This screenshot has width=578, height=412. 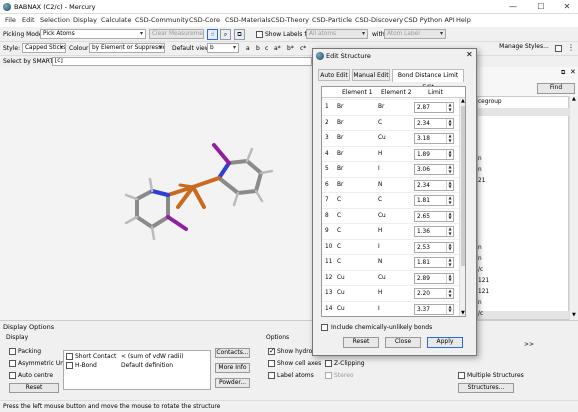 I want to click on table-row: 4 Br H 1.89 ▲ ▼, so click(x=393, y=153).